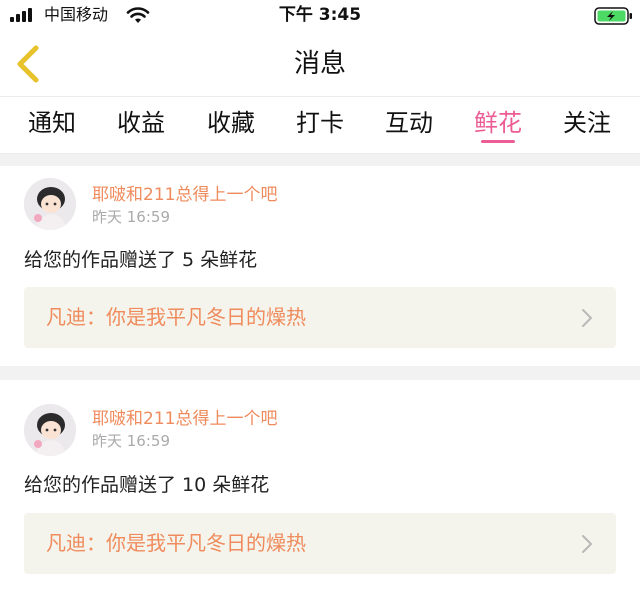 This screenshot has width=640, height=597. Describe the element at coordinates (587, 125) in the screenshot. I see `tab-follow: 关注` at that location.